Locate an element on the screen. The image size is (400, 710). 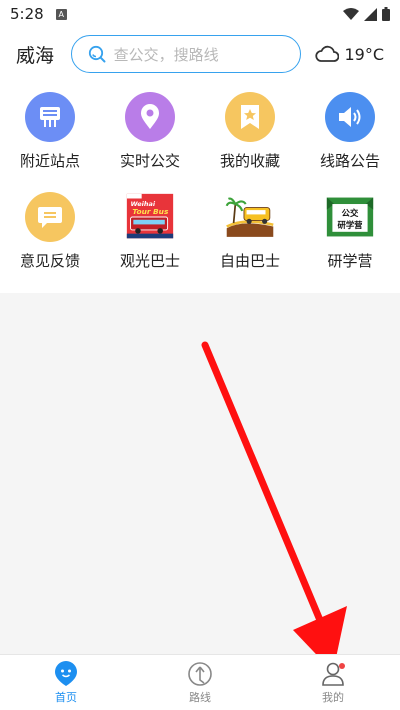
grid-item-nearby-stops: 附近站点 is located at coordinates (50, 131).